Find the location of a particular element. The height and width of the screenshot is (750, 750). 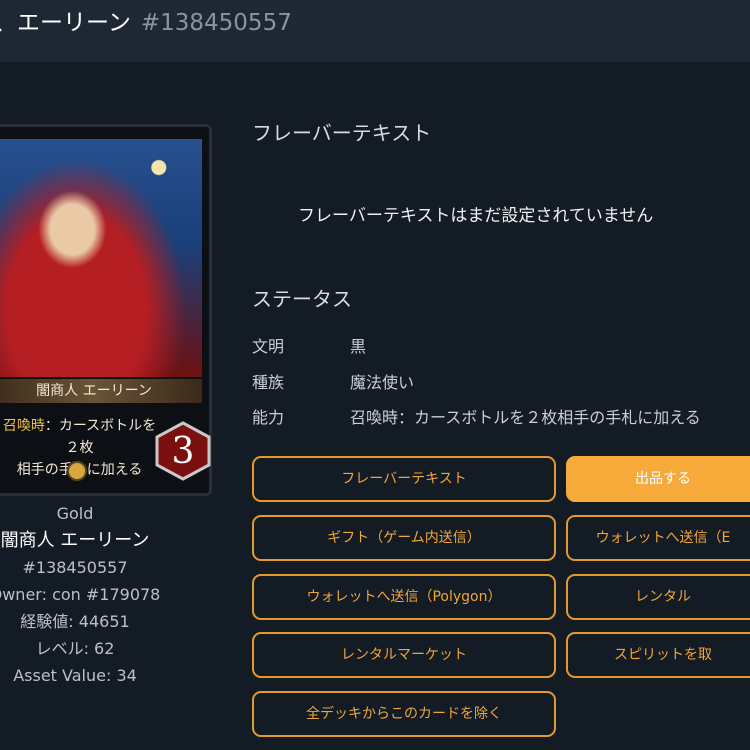

rarity: Gold is located at coordinates (75, 513).